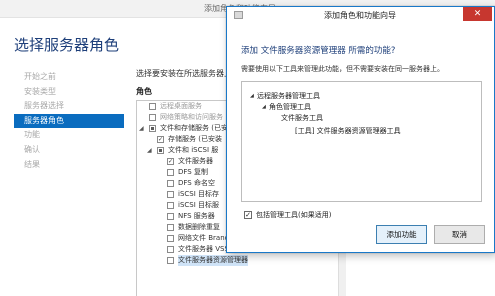 The image size is (495, 296). Describe the element at coordinates (195, 139) in the screenshot. I see `role-label: 存储服务 (已安装` at that location.